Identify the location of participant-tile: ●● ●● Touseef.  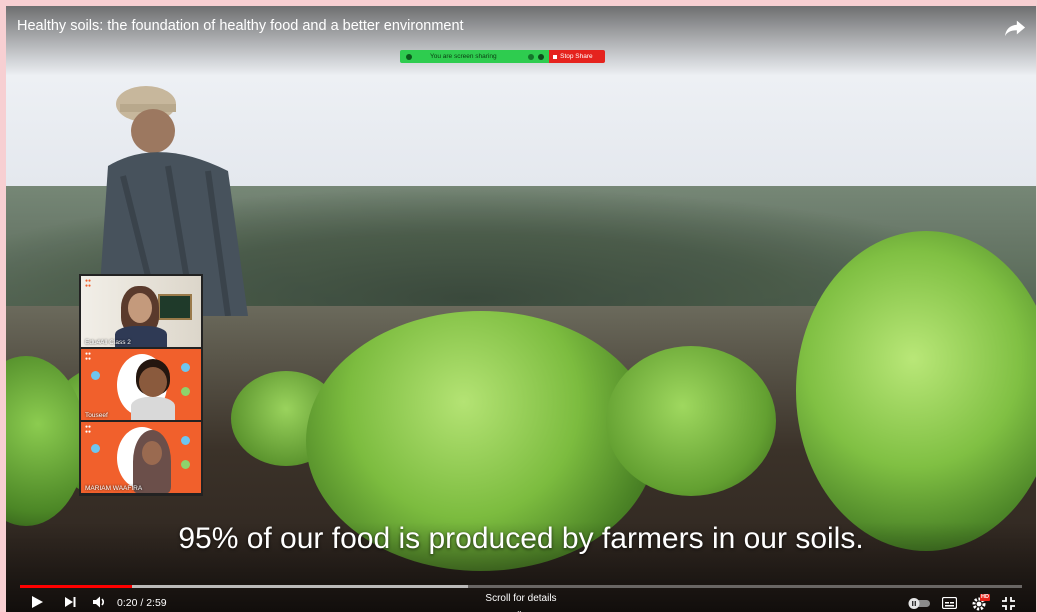
(141, 384).